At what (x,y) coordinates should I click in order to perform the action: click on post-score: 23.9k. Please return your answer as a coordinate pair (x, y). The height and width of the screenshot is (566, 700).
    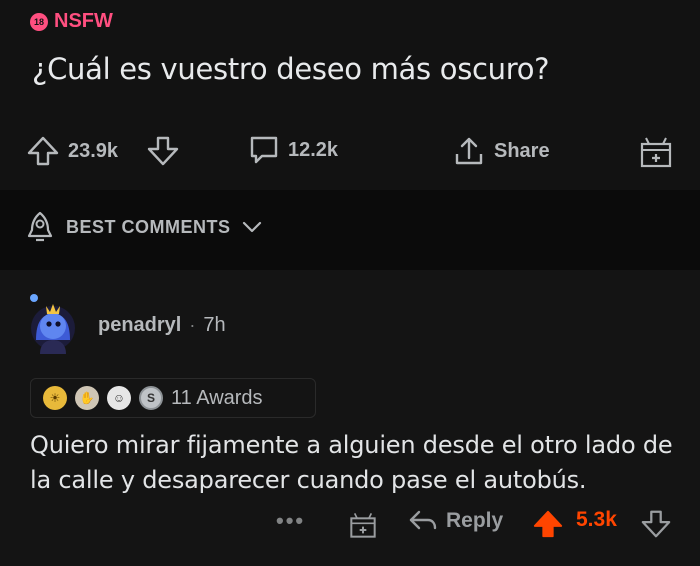
    Looking at the image, I should click on (93, 150).